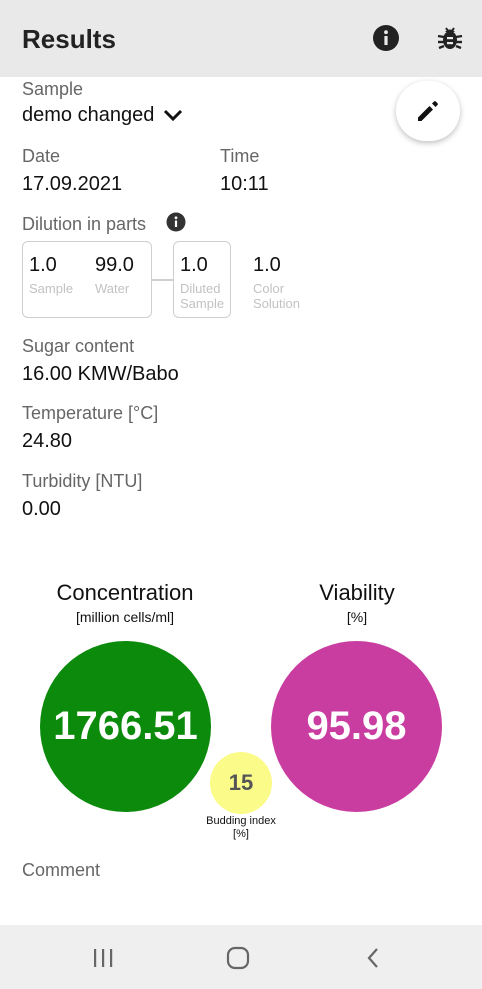 The width and height of the screenshot is (482, 989). I want to click on dilution-diluted-caption-2: Sample, so click(202, 303).